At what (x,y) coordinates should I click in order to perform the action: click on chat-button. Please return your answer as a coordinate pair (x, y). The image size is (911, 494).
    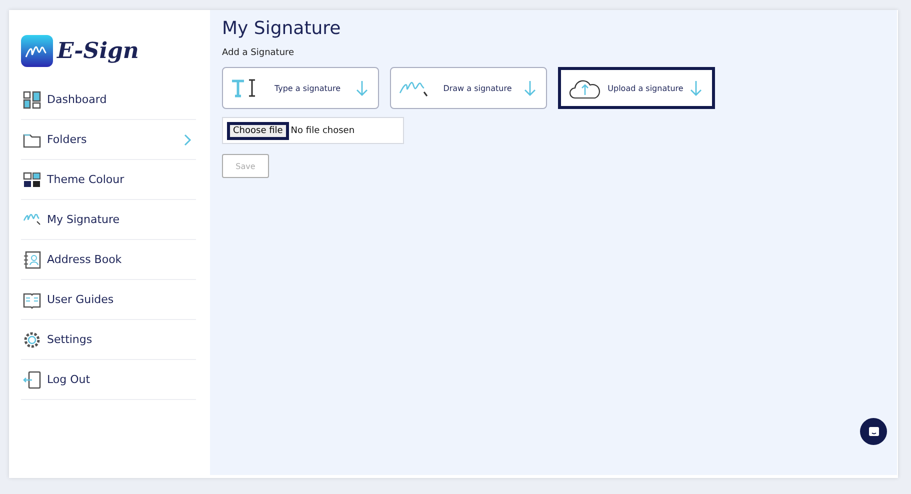
    Looking at the image, I should click on (873, 431).